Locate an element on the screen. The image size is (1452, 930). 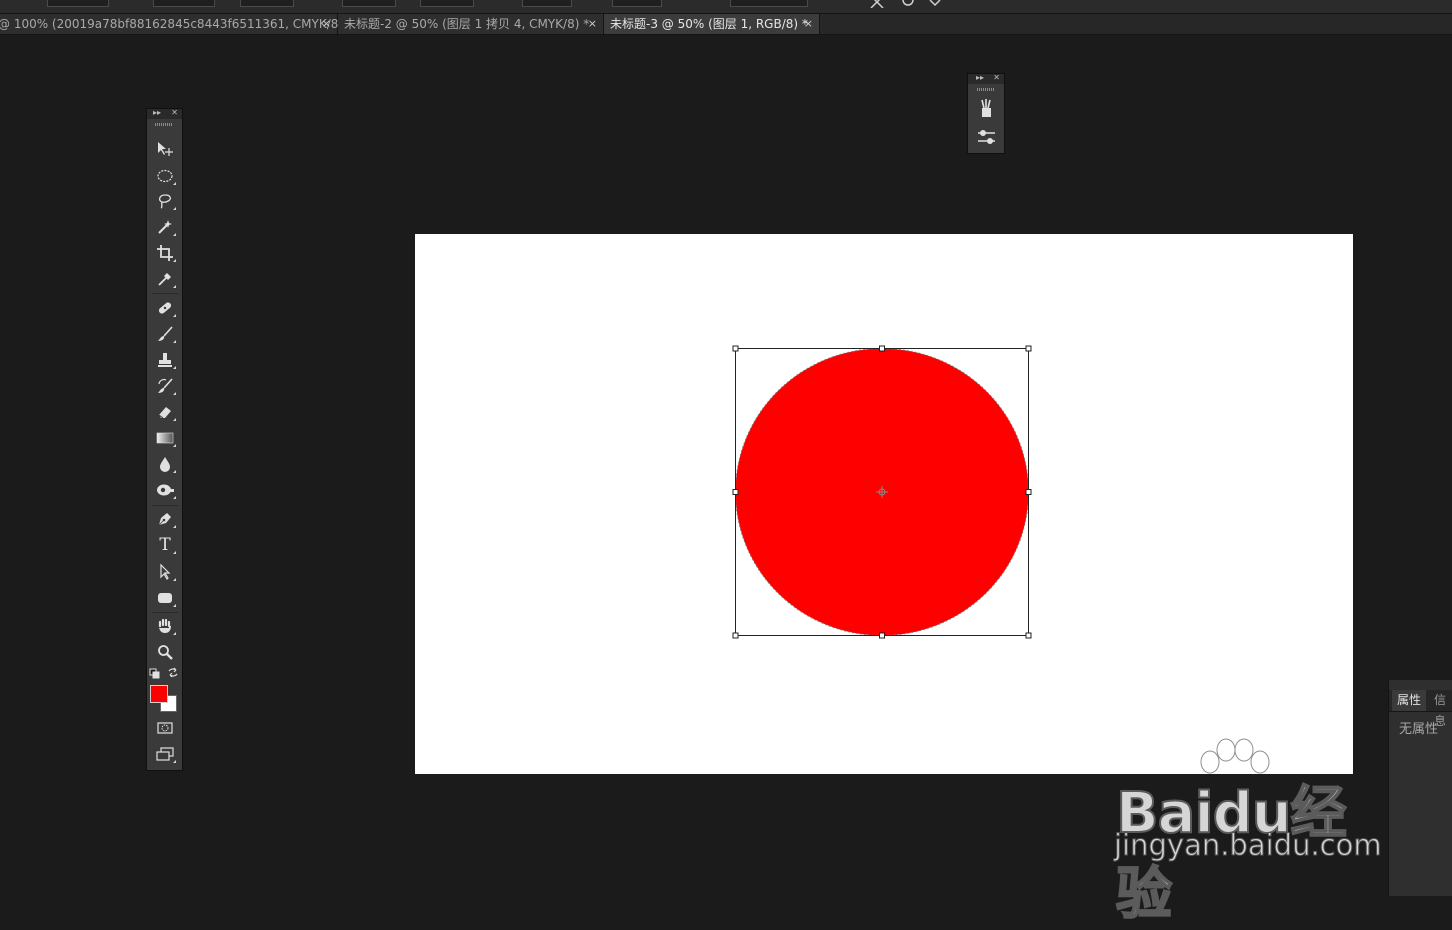
pen-tool-icon is located at coordinates (165, 519).